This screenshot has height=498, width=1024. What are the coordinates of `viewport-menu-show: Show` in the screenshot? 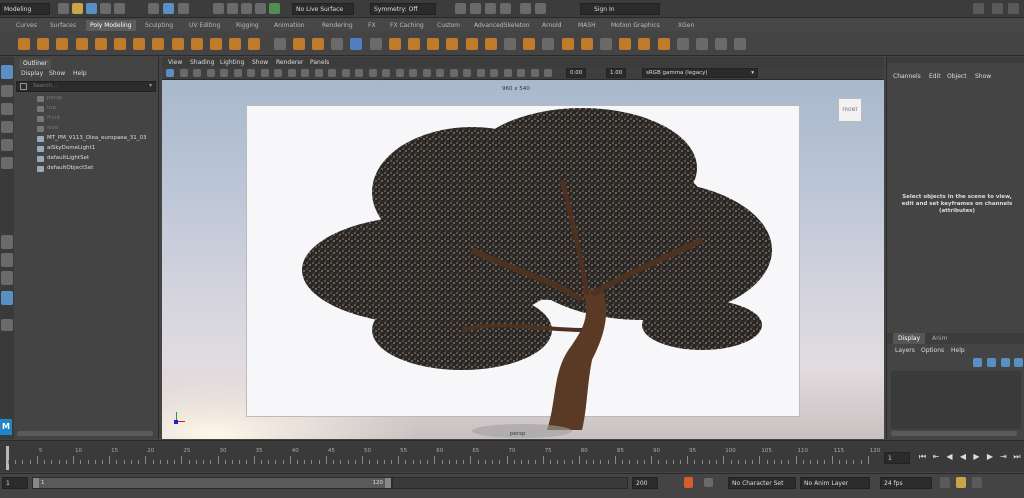 It's located at (260, 62).